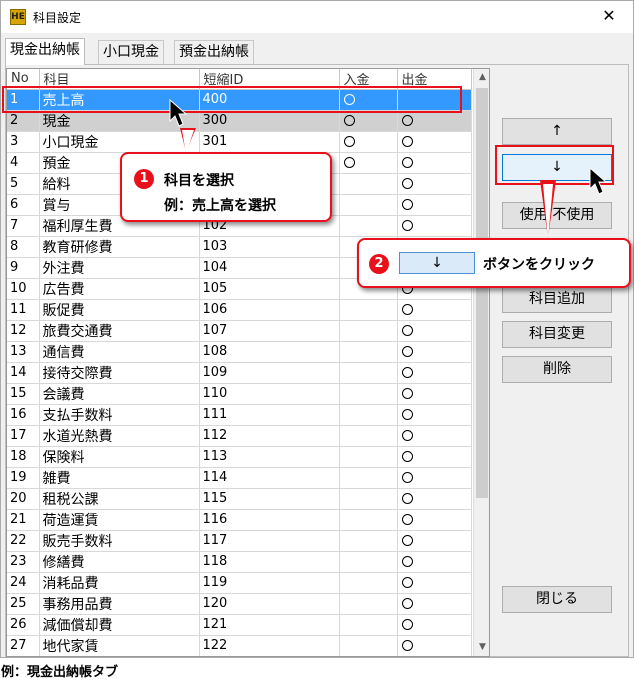 The width and height of the screenshot is (634, 680). Describe the element at coordinates (178, 112) in the screenshot. I see `mouse-pointer-icon` at that location.